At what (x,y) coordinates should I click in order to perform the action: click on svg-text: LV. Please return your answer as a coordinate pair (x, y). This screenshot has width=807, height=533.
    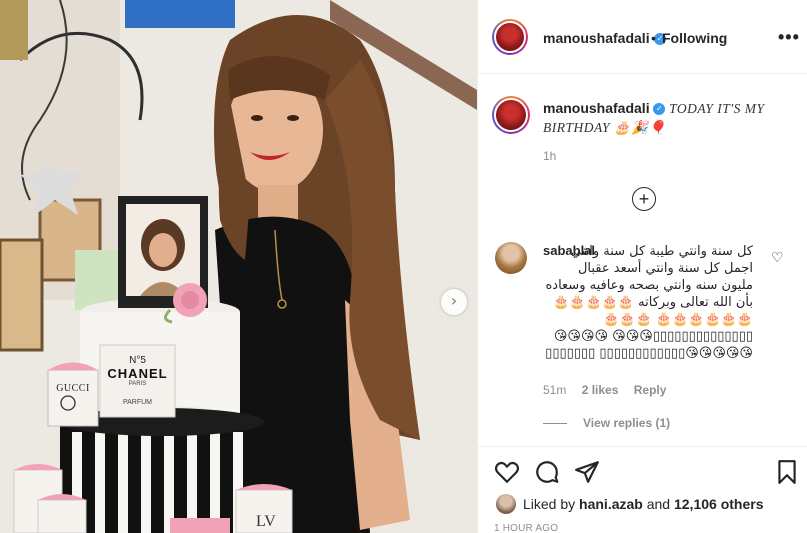
    Looking at the image, I should click on (266, 521).